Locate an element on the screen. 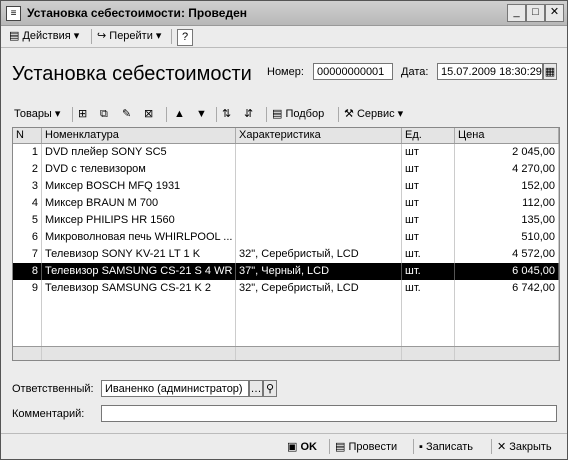 The image size is (568, 460). row-name is located at coordinates (139, 322).